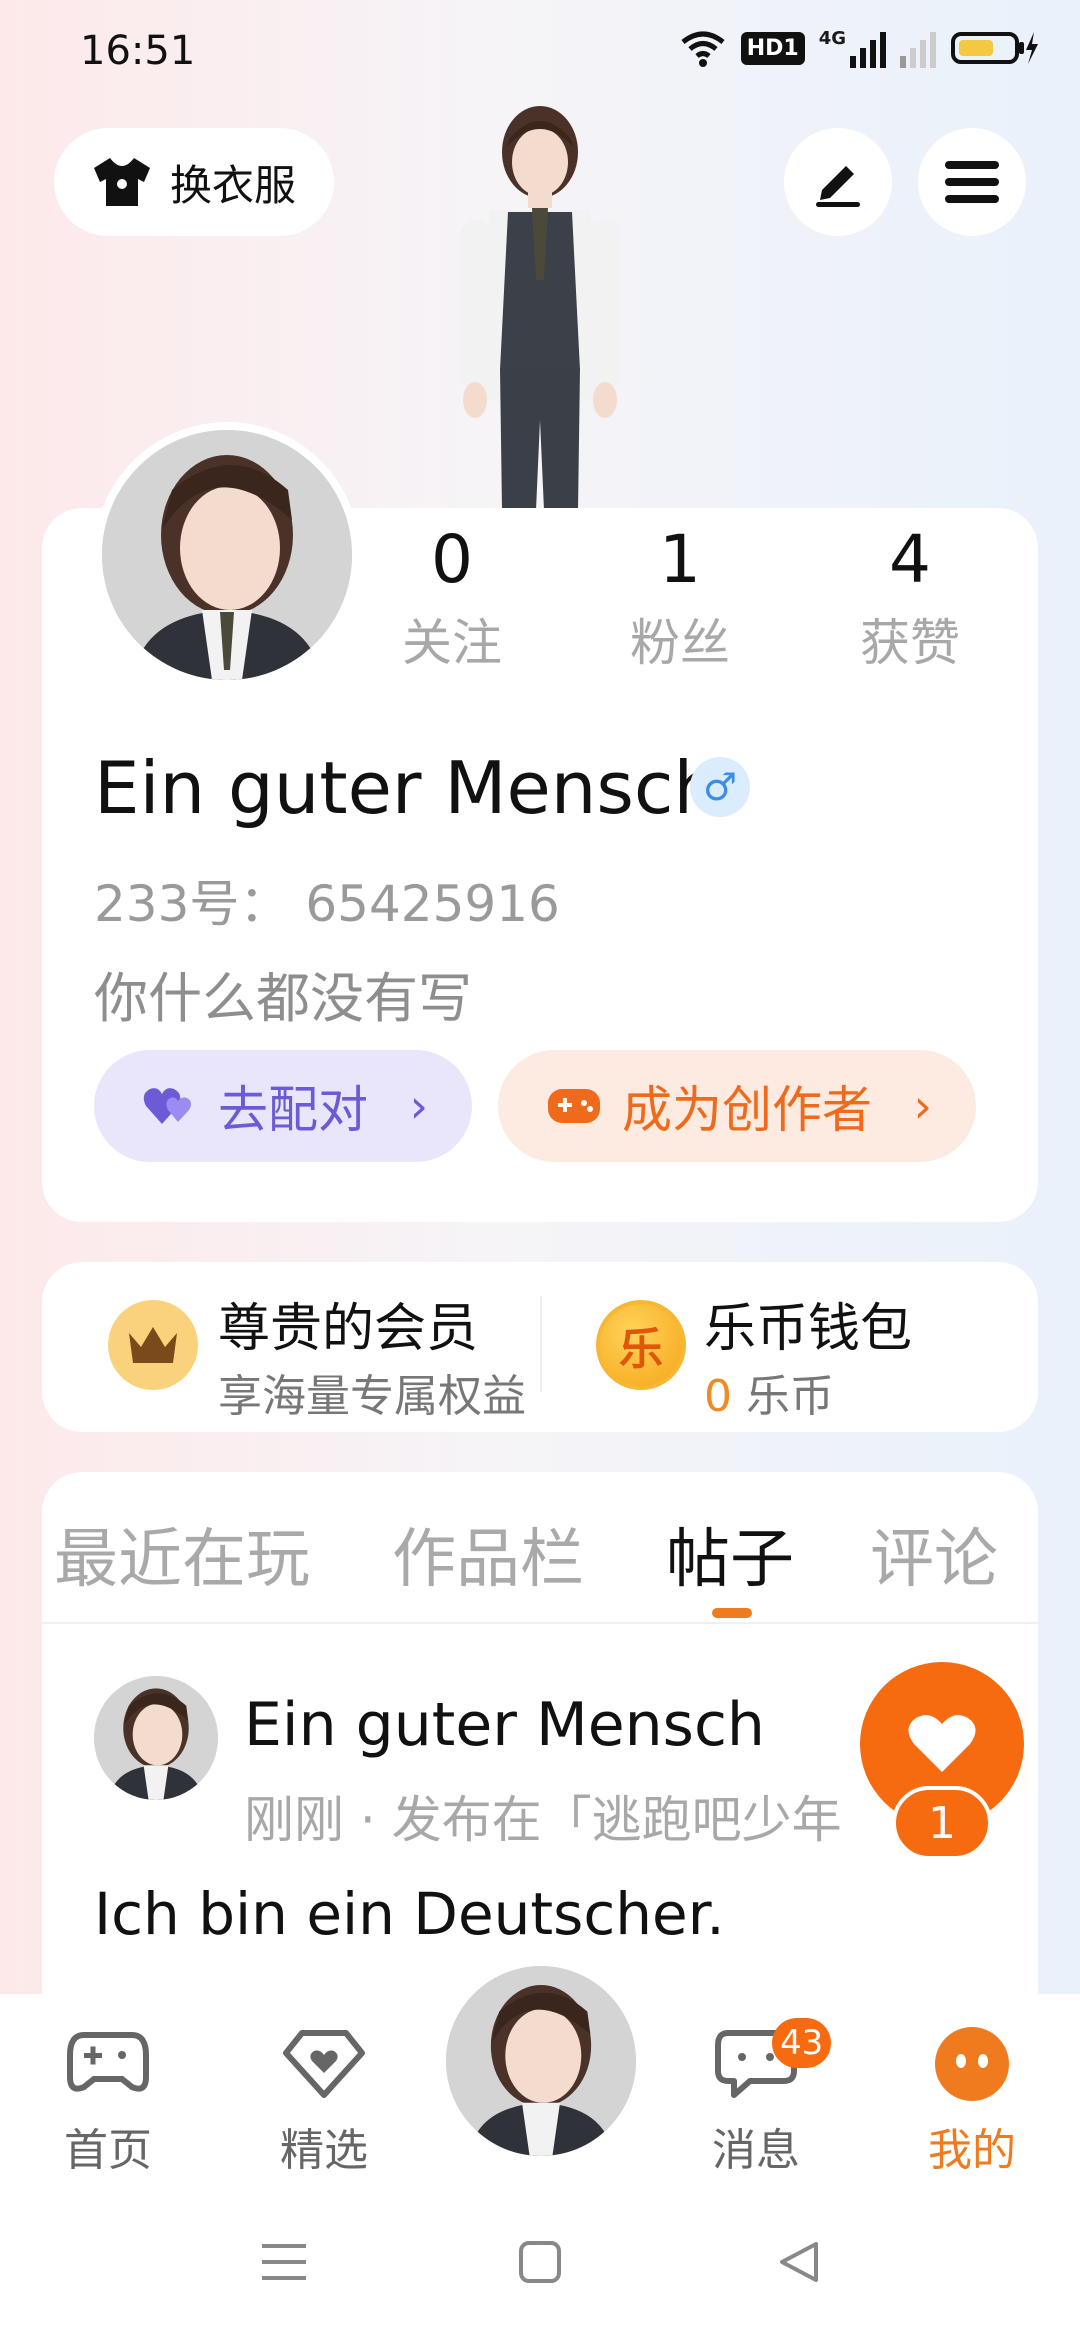  What do you see at coordinates (790, 1396) in the screenshot?
I see `wallet-unit: 乐币` at bounding box center [790, 1396].